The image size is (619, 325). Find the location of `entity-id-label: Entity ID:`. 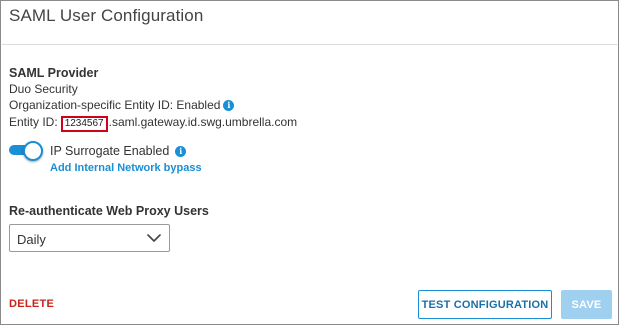

entity-id-label: Entity ID: is located at coordinates (33, 122).